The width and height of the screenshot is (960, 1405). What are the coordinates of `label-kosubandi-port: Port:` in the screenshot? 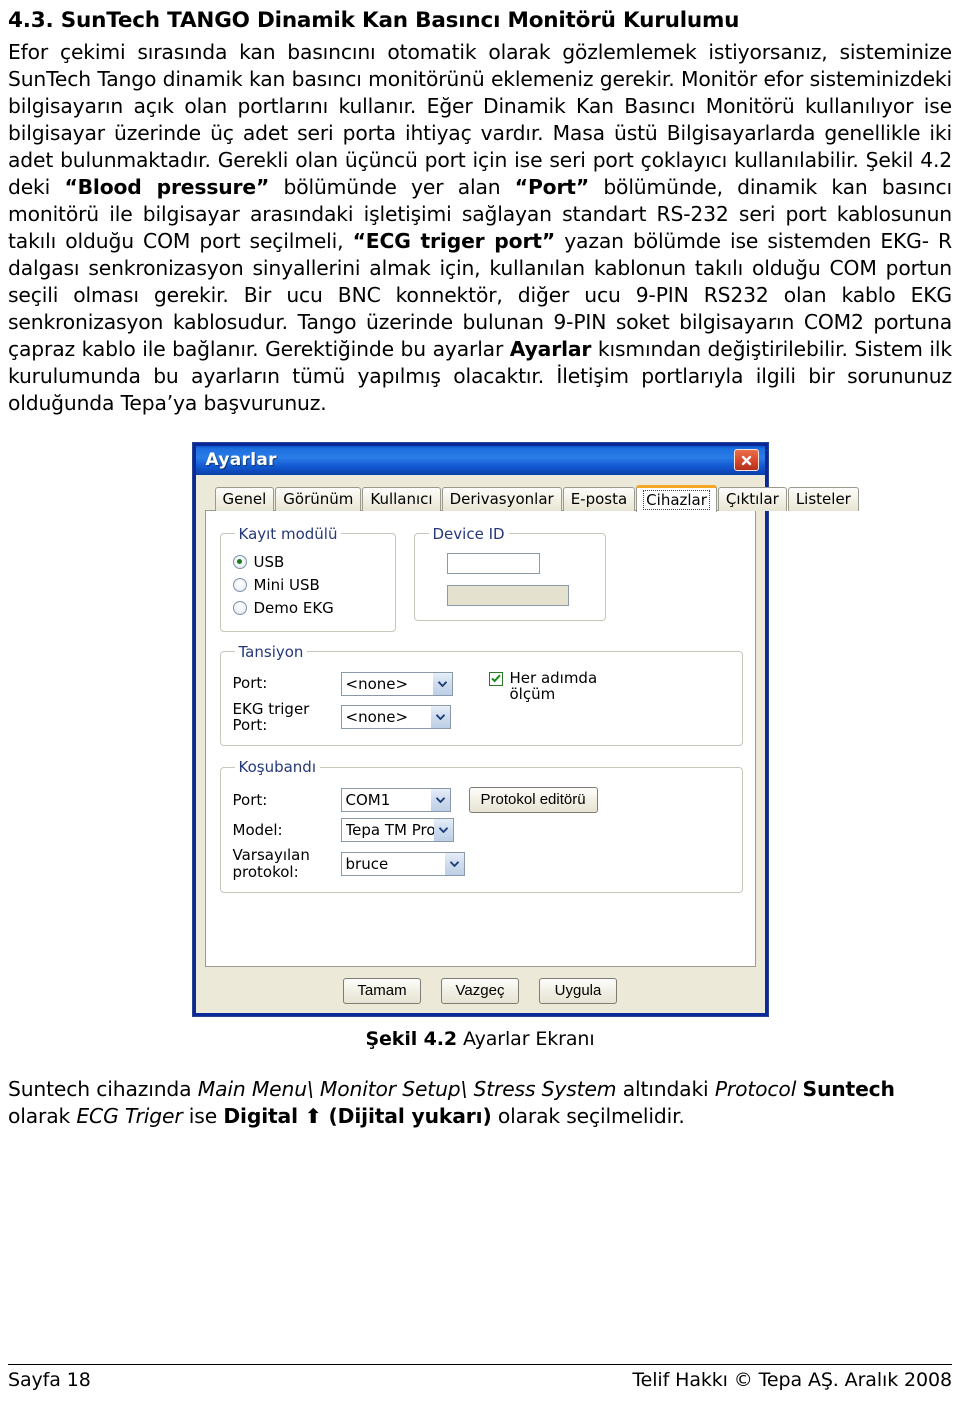 It's located at (250, 799).